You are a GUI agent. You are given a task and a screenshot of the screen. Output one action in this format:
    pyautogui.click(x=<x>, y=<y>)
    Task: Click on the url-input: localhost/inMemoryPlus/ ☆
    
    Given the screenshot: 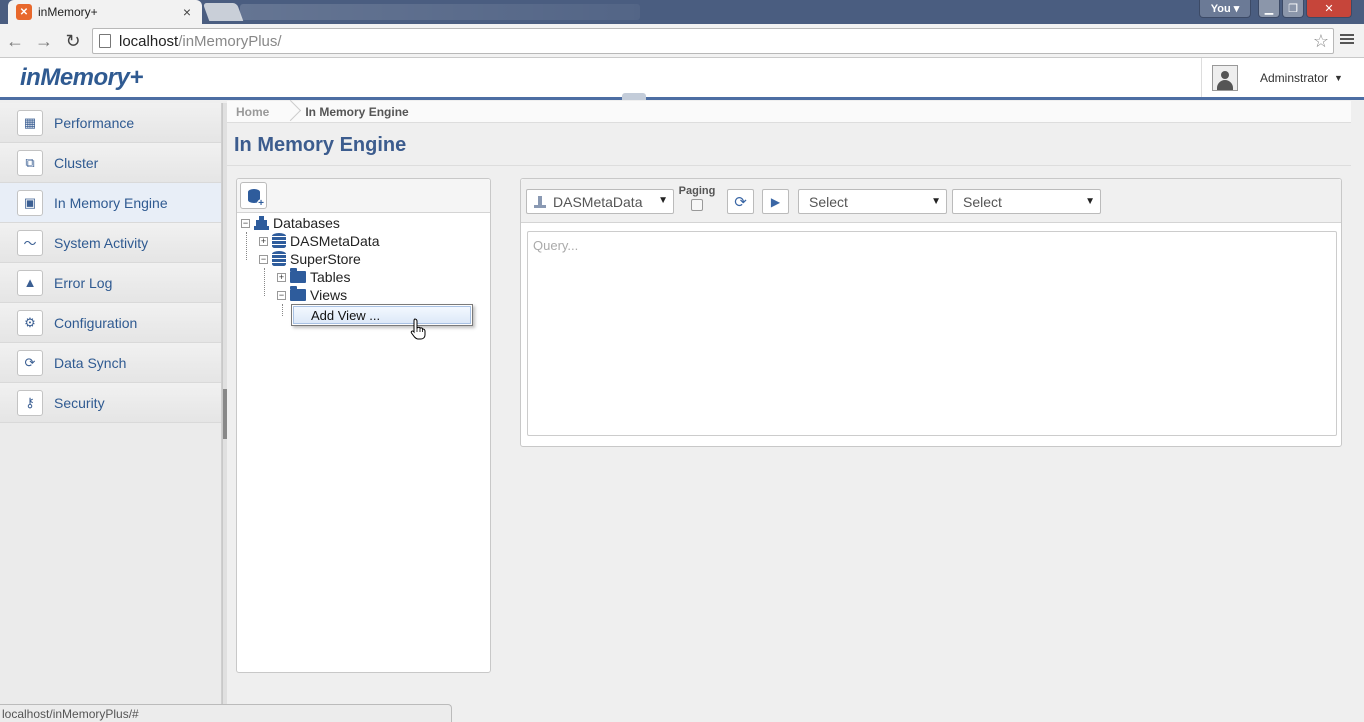 What is the action you would take?
    pyautogui.click(x=713, y=41)
    